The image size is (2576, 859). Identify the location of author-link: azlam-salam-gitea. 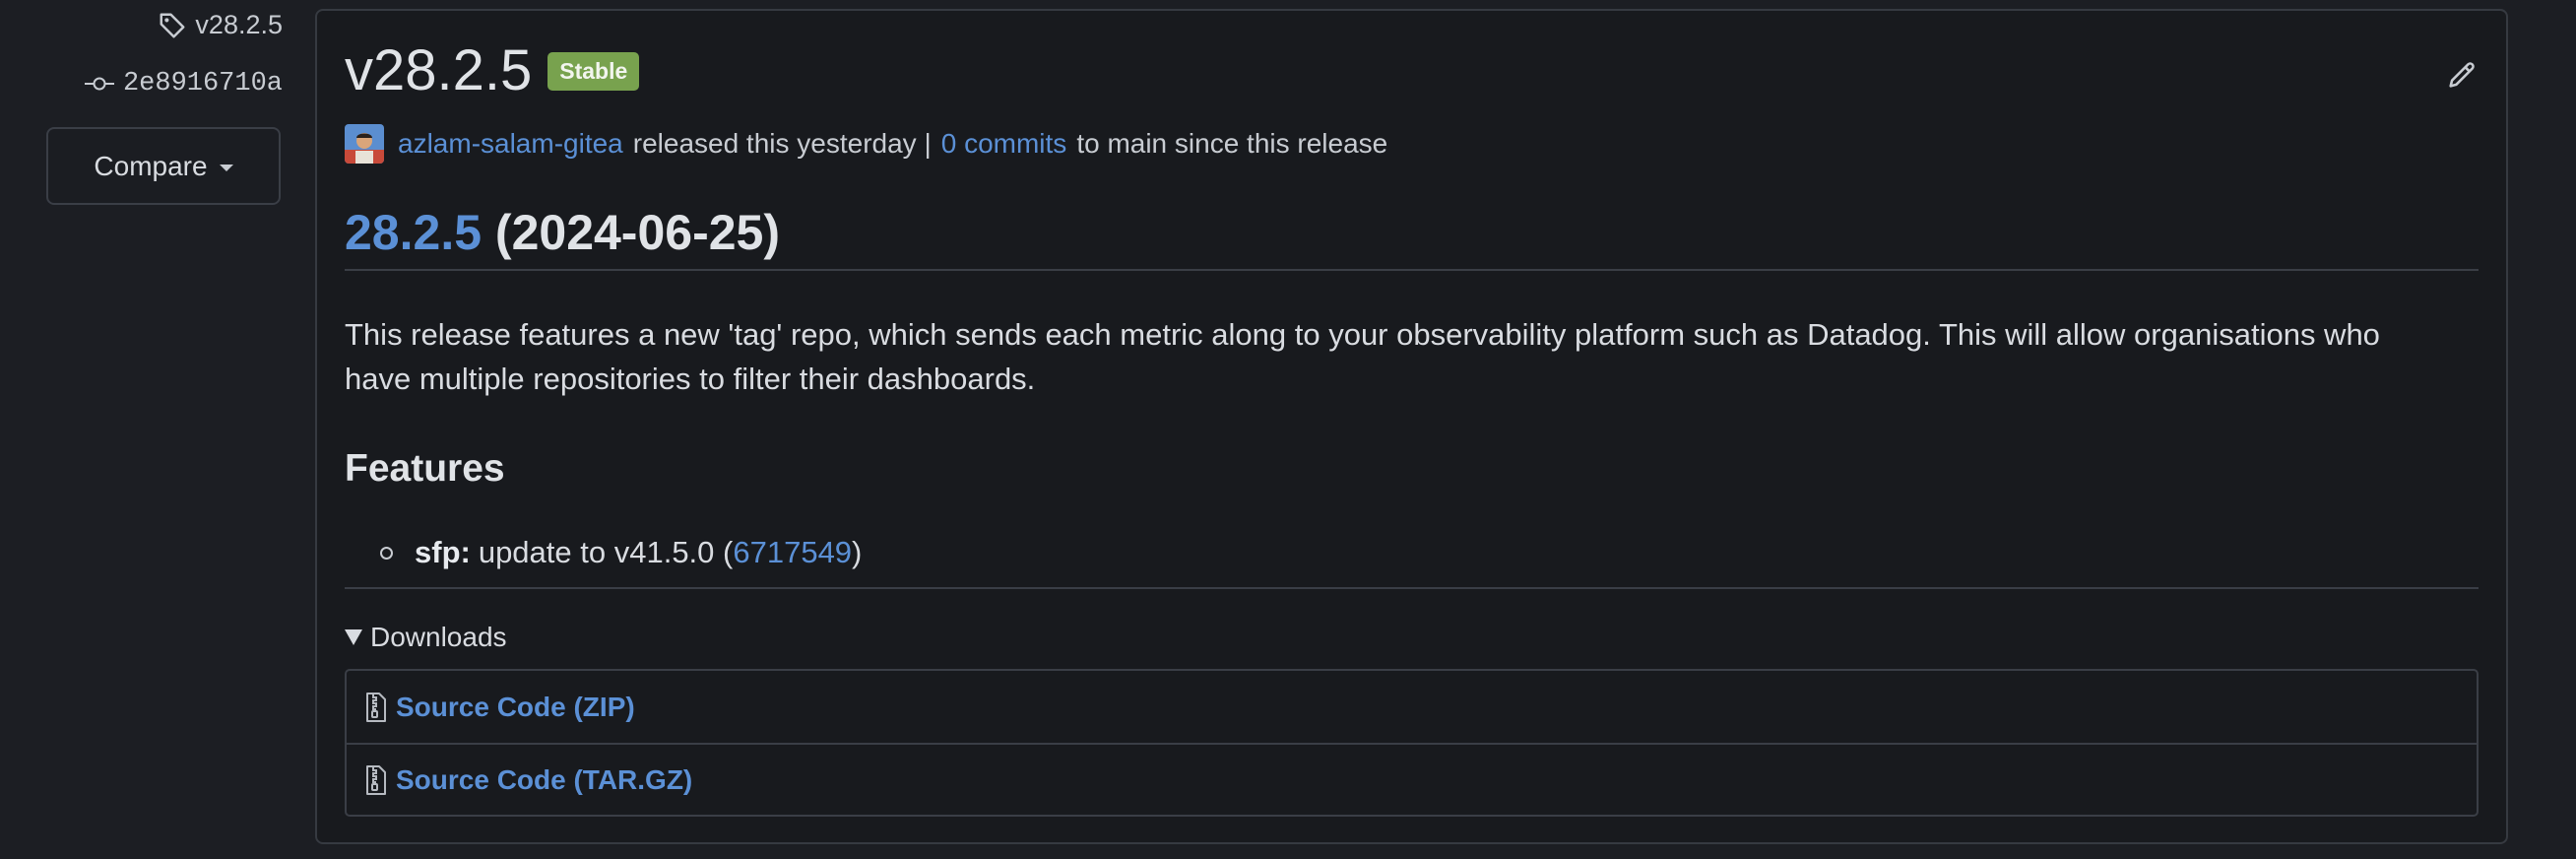
(510, 144).